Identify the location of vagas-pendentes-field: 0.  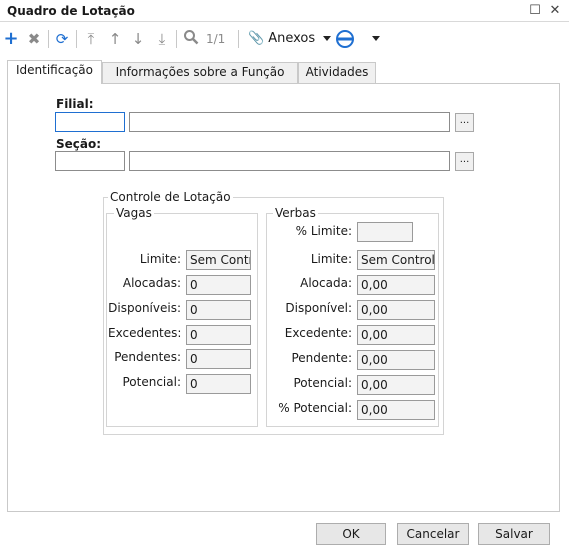
(218, 359).